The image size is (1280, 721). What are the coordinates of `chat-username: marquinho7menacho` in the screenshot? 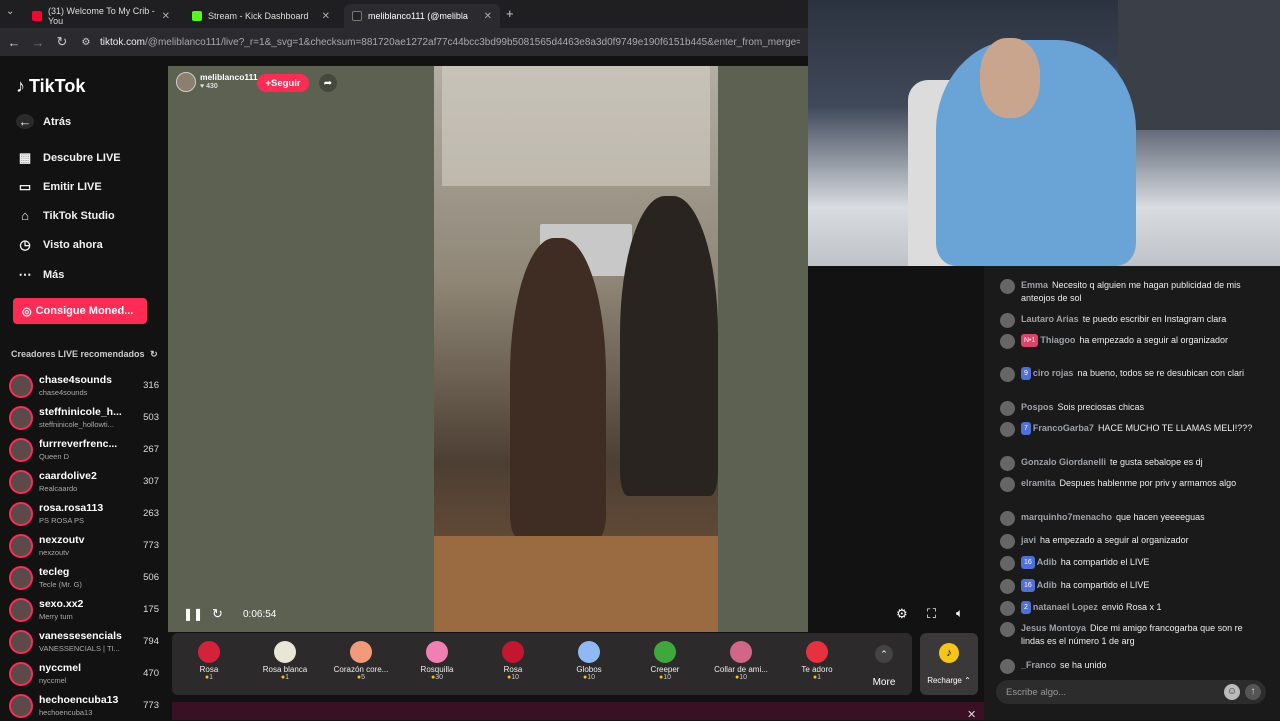 It's located at (1066, 517).